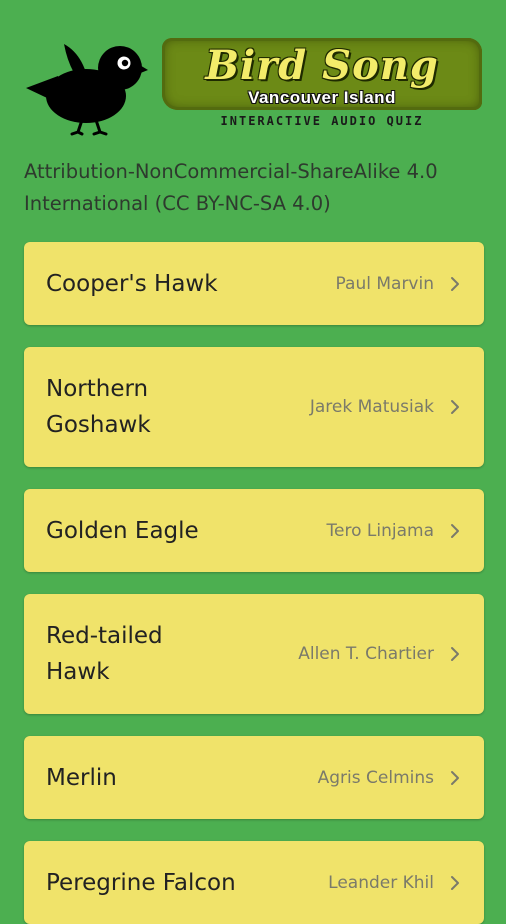 The height and width of the screenshot is (924, 506). I want to click on black-bird-icon, so click(87, 90).